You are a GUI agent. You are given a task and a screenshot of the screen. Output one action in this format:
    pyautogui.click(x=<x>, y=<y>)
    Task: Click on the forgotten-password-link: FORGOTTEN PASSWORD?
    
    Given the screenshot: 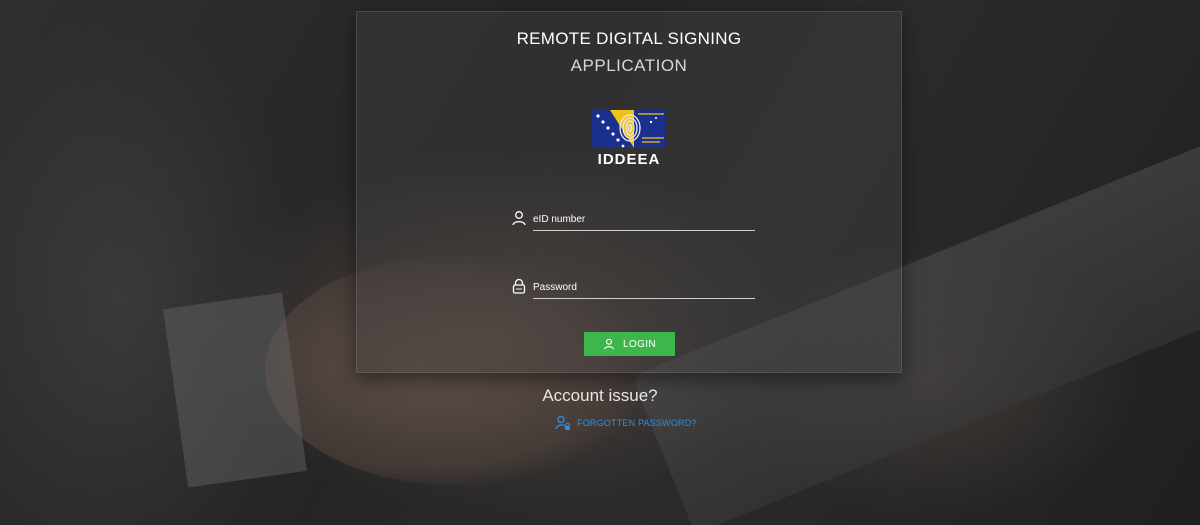 What is the action you would take?
    pyautogui.click(x=626, y=423)
    